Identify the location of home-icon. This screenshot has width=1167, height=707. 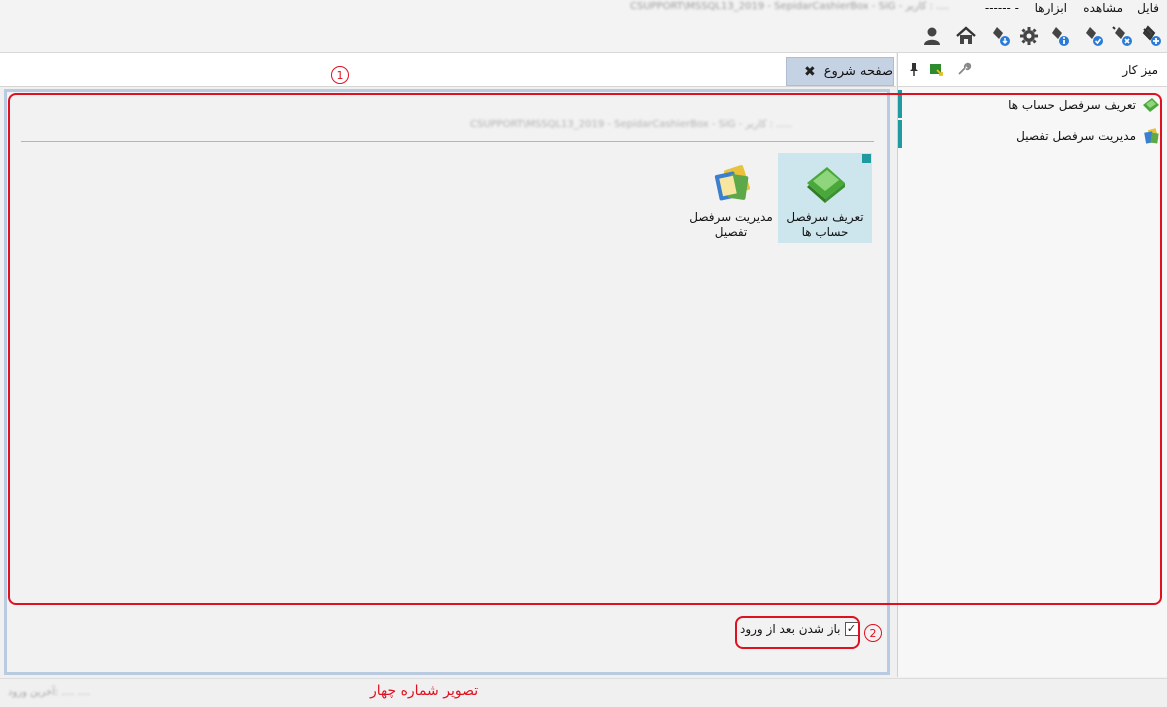
(966, 36).